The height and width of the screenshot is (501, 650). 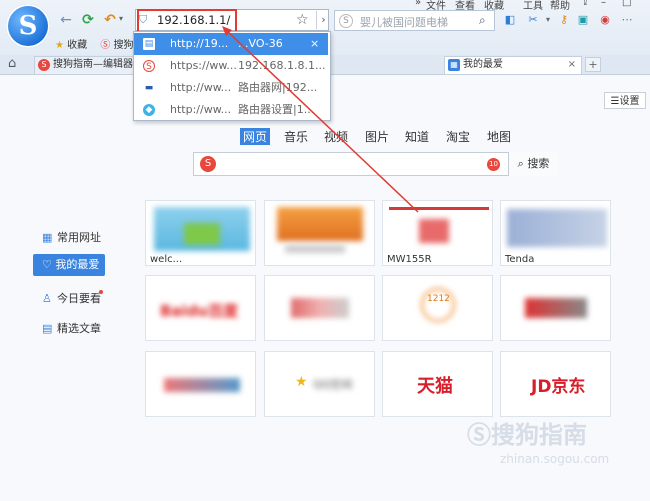 I want to click on logo-glyph: S, so click(x=28, y=26).